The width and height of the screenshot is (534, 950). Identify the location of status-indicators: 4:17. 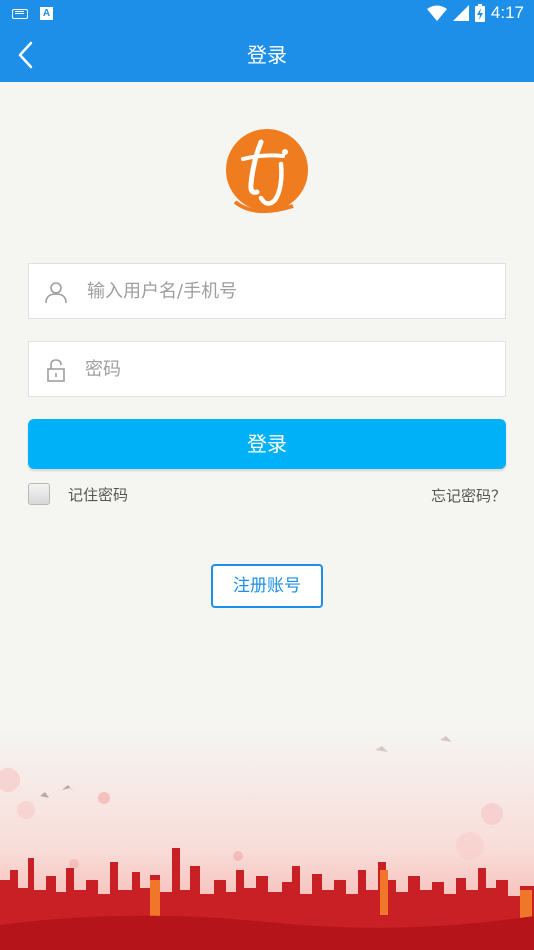
(475, 13).